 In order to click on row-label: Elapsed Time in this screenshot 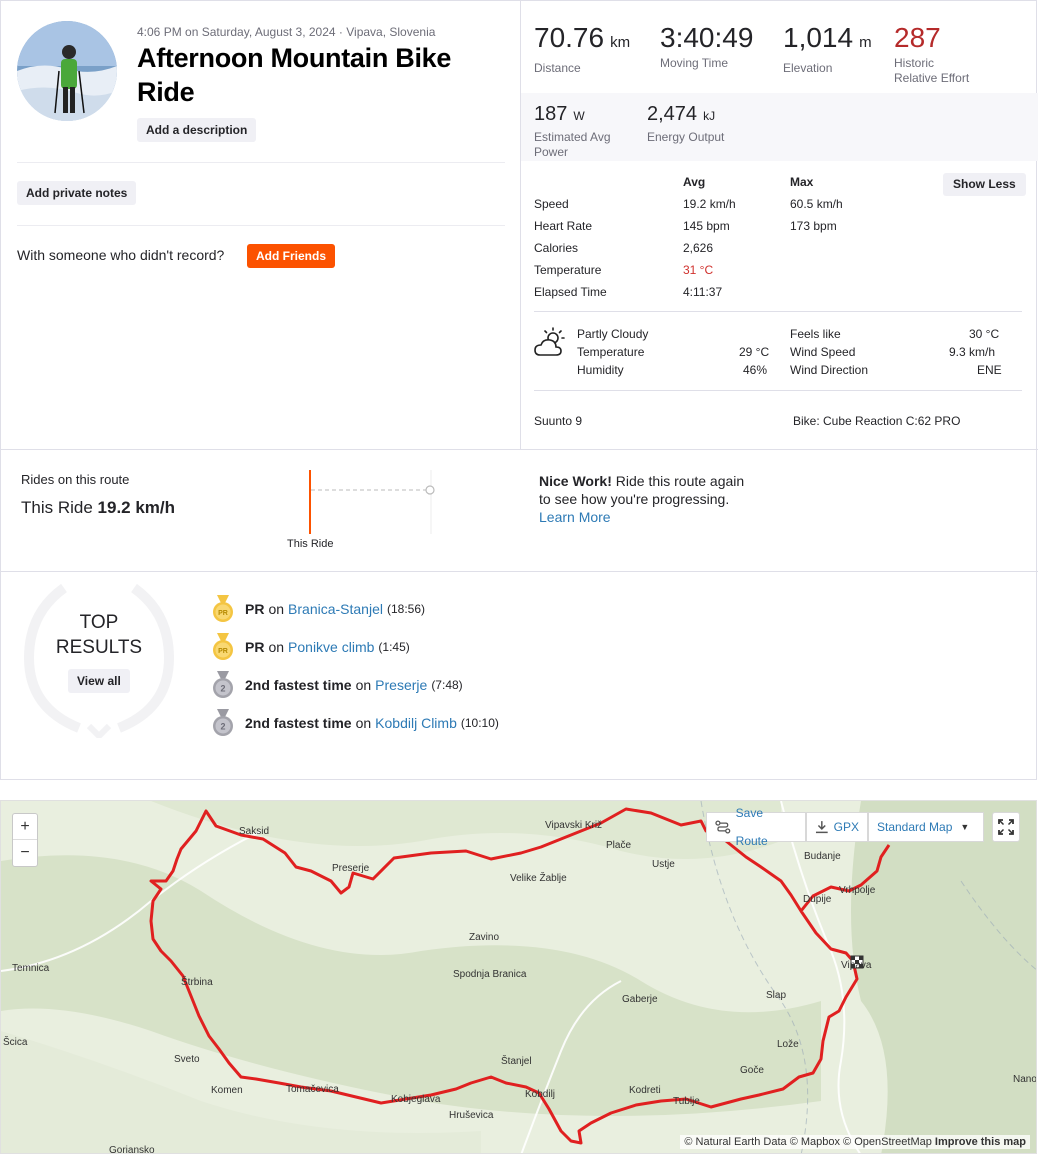, I will do `click(570, 292)`.